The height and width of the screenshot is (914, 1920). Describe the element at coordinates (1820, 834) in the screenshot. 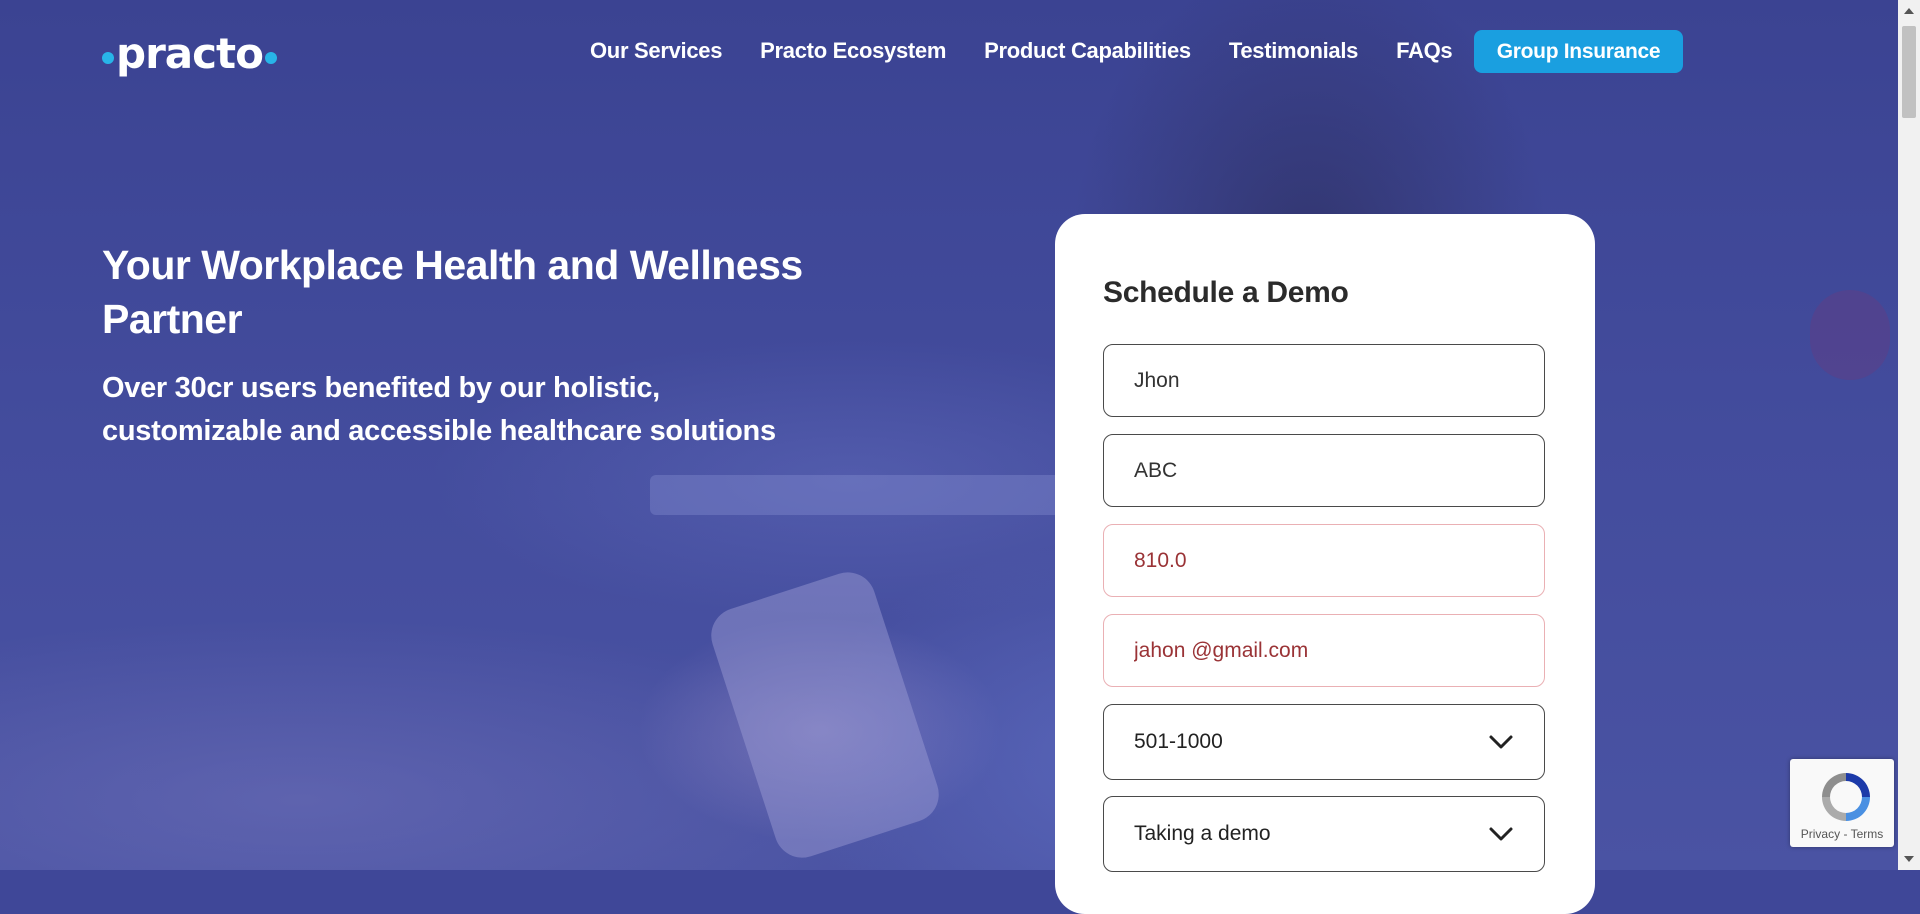

I see `recaptcha-privacy-link: Privacy` at that location.